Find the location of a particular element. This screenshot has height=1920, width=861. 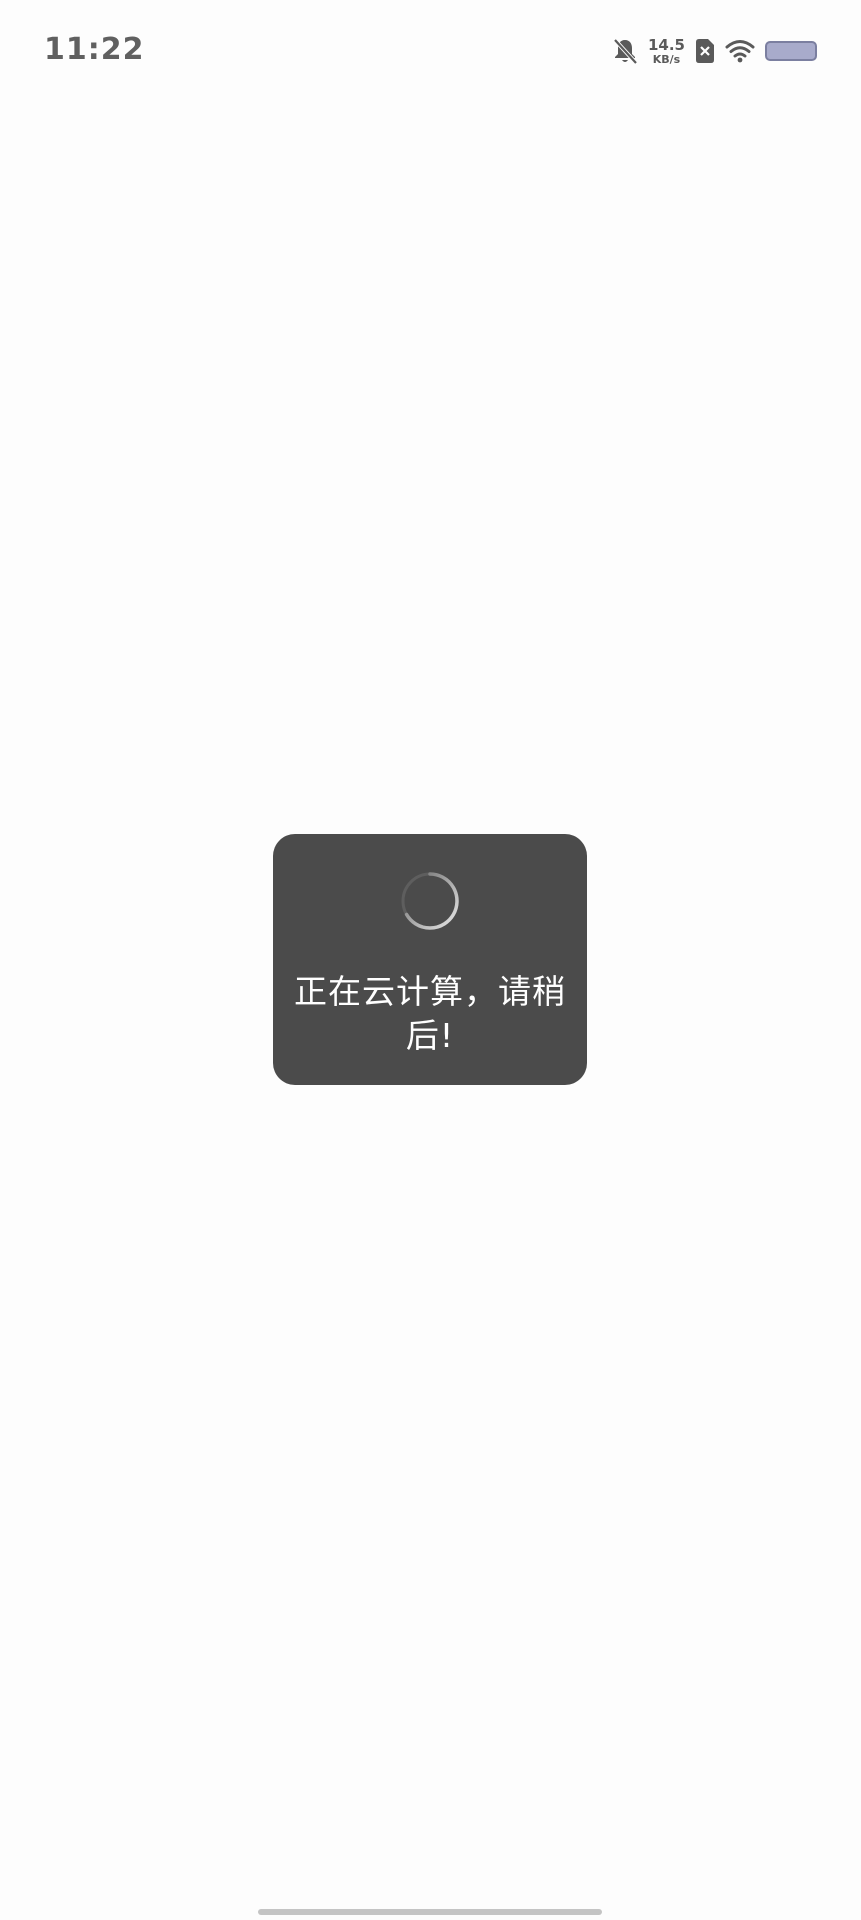

network-speed: 14.5 KB/s is located at coordinates (666, 50).